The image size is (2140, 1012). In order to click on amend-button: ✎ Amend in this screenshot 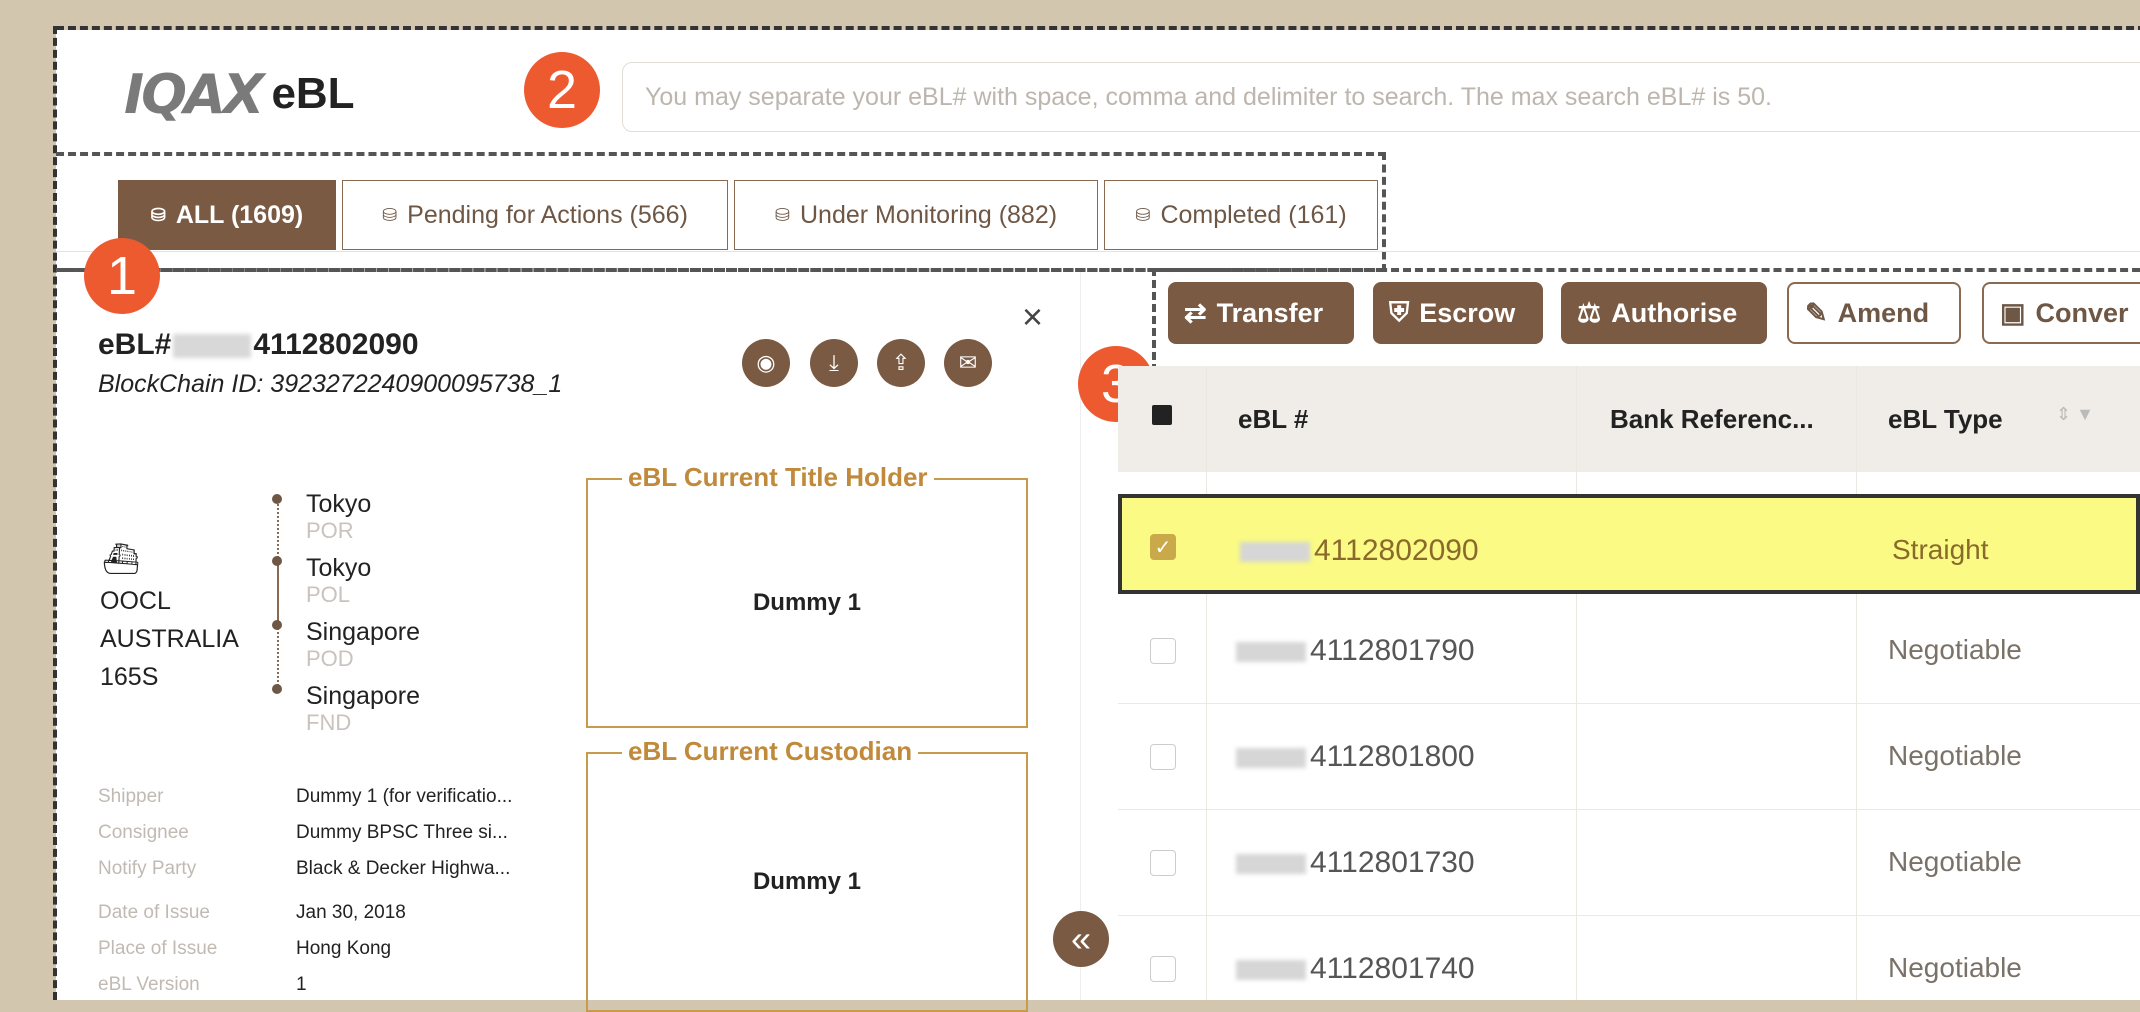, I will do `click(1874, 313)`.